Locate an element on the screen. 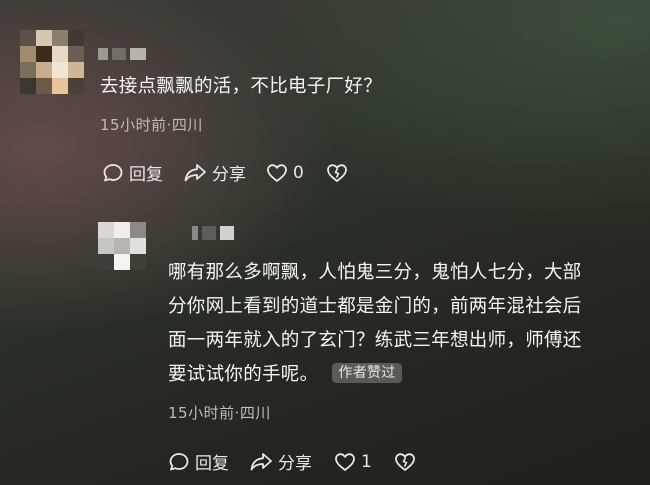 The image size is (650, 485). reply-text-line: 面一两年就入的了玄门？练武三年想出师，师傅还 is located at coordinates (375, 340).